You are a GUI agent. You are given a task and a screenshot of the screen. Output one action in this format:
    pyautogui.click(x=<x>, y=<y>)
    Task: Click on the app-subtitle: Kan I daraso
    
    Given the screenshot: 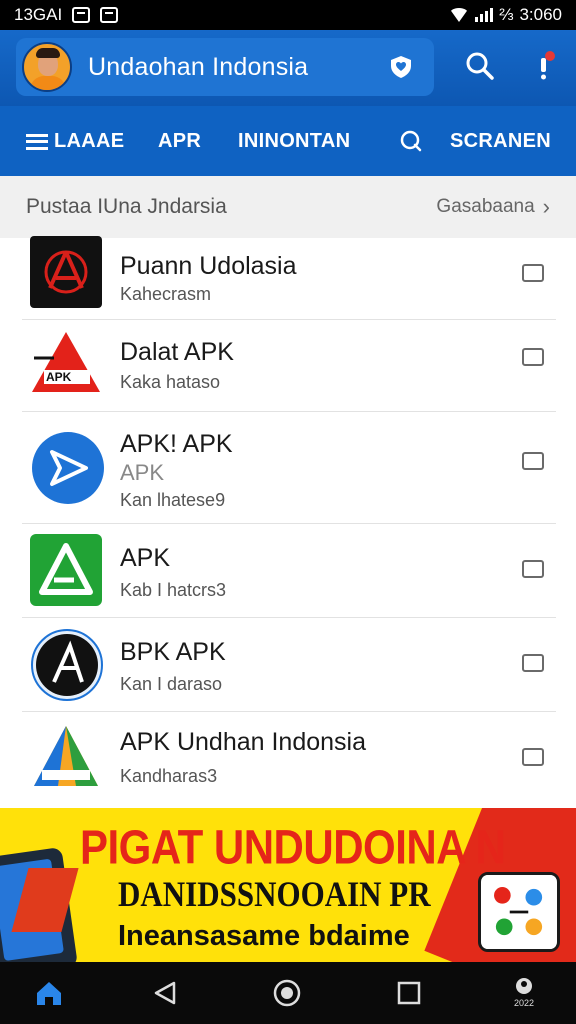 What is the action you would take?
    pyautogui.click(x=171, y=684)
    